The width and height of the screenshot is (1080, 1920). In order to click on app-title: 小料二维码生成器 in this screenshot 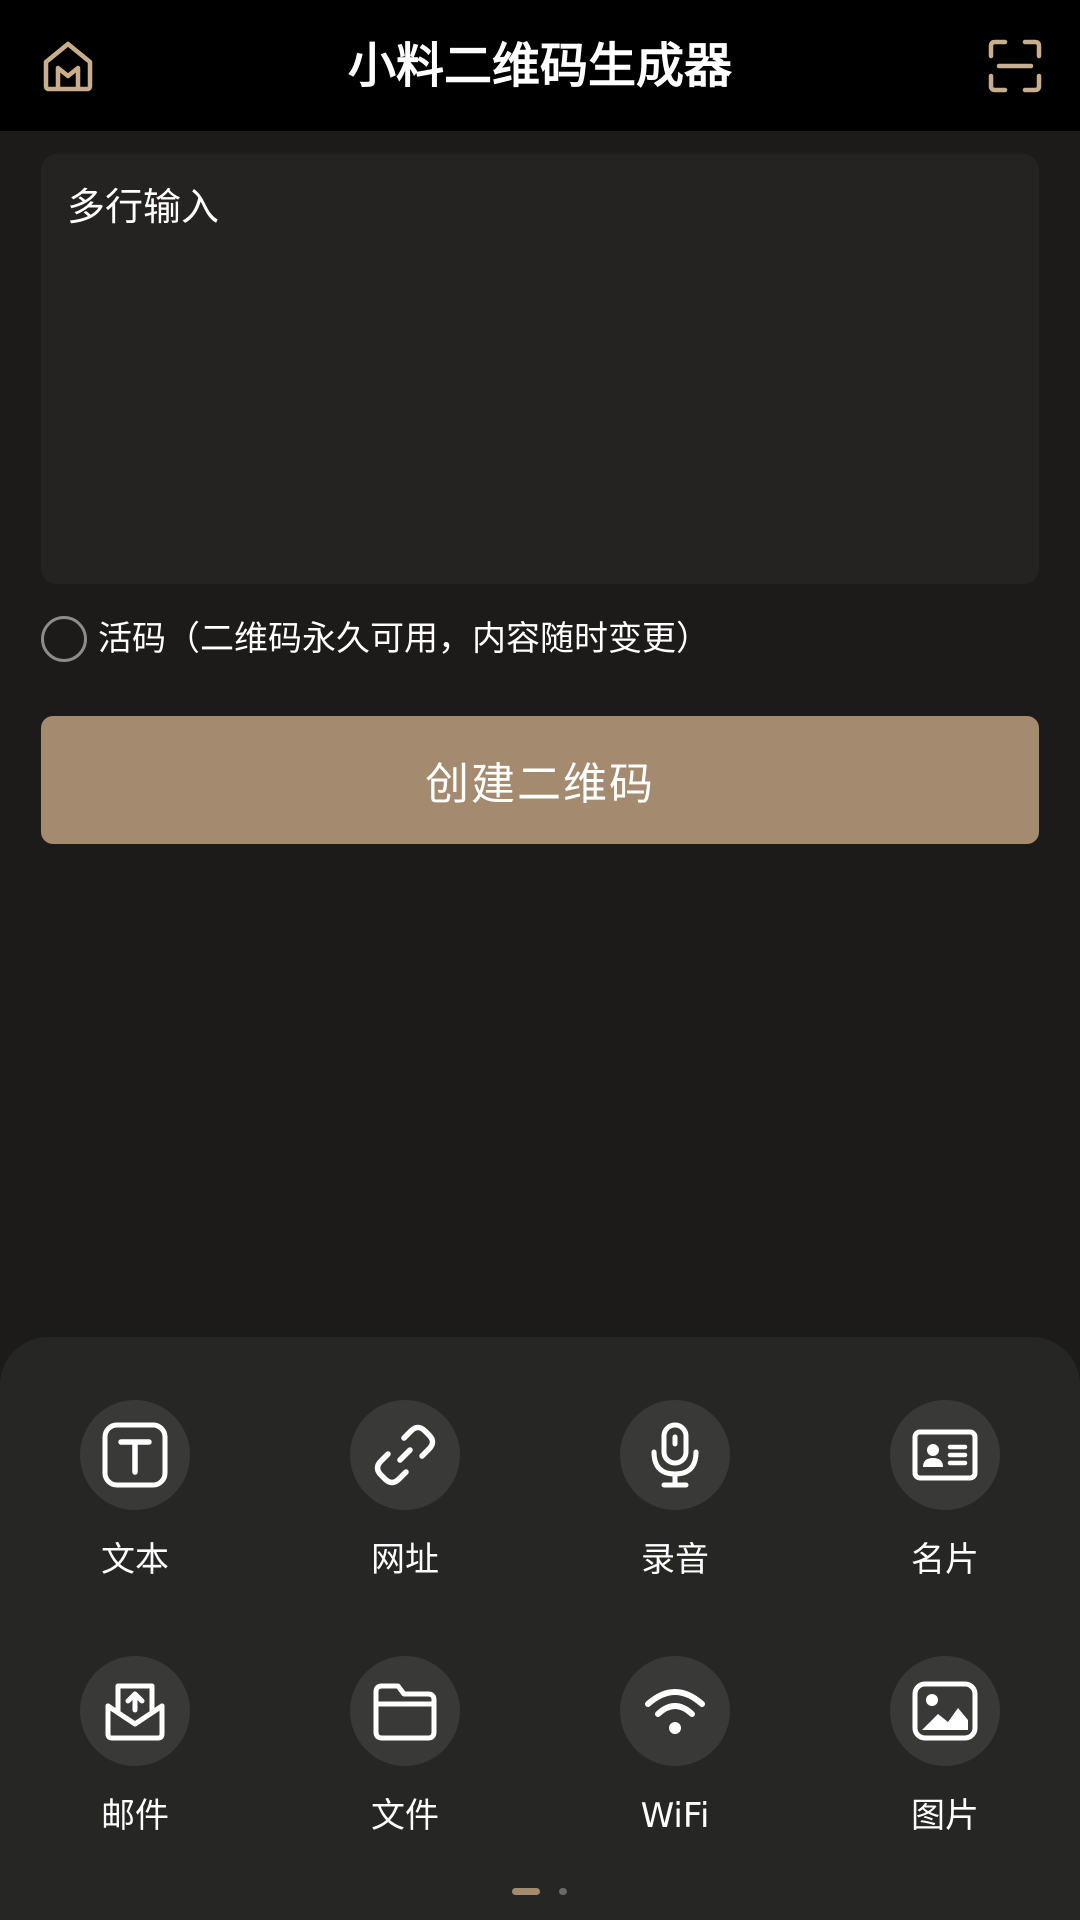, I will do `click(539, 66)`.